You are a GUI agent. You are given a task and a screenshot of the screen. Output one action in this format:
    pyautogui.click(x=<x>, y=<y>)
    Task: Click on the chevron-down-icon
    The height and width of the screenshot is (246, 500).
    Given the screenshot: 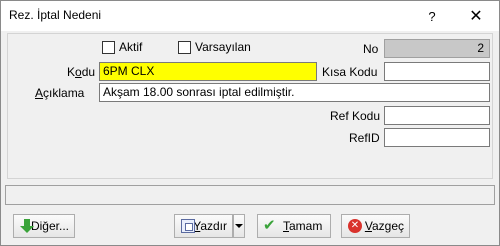 What is the action you would take?
    pyautogui.click(x=239, y=226)
    